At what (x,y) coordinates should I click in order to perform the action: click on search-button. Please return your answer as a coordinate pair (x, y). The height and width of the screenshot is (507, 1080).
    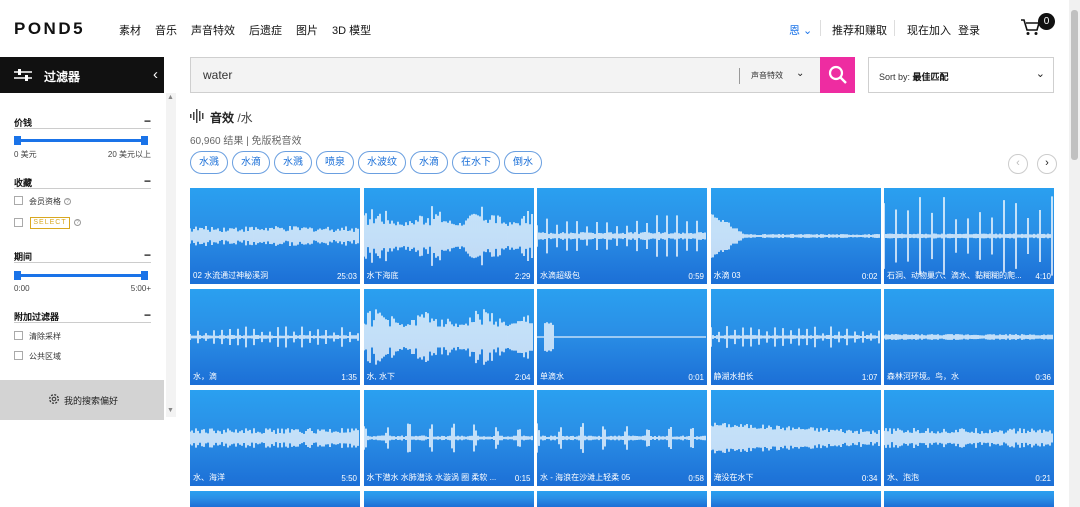
    Looking at the image, I should click on (837, 75).